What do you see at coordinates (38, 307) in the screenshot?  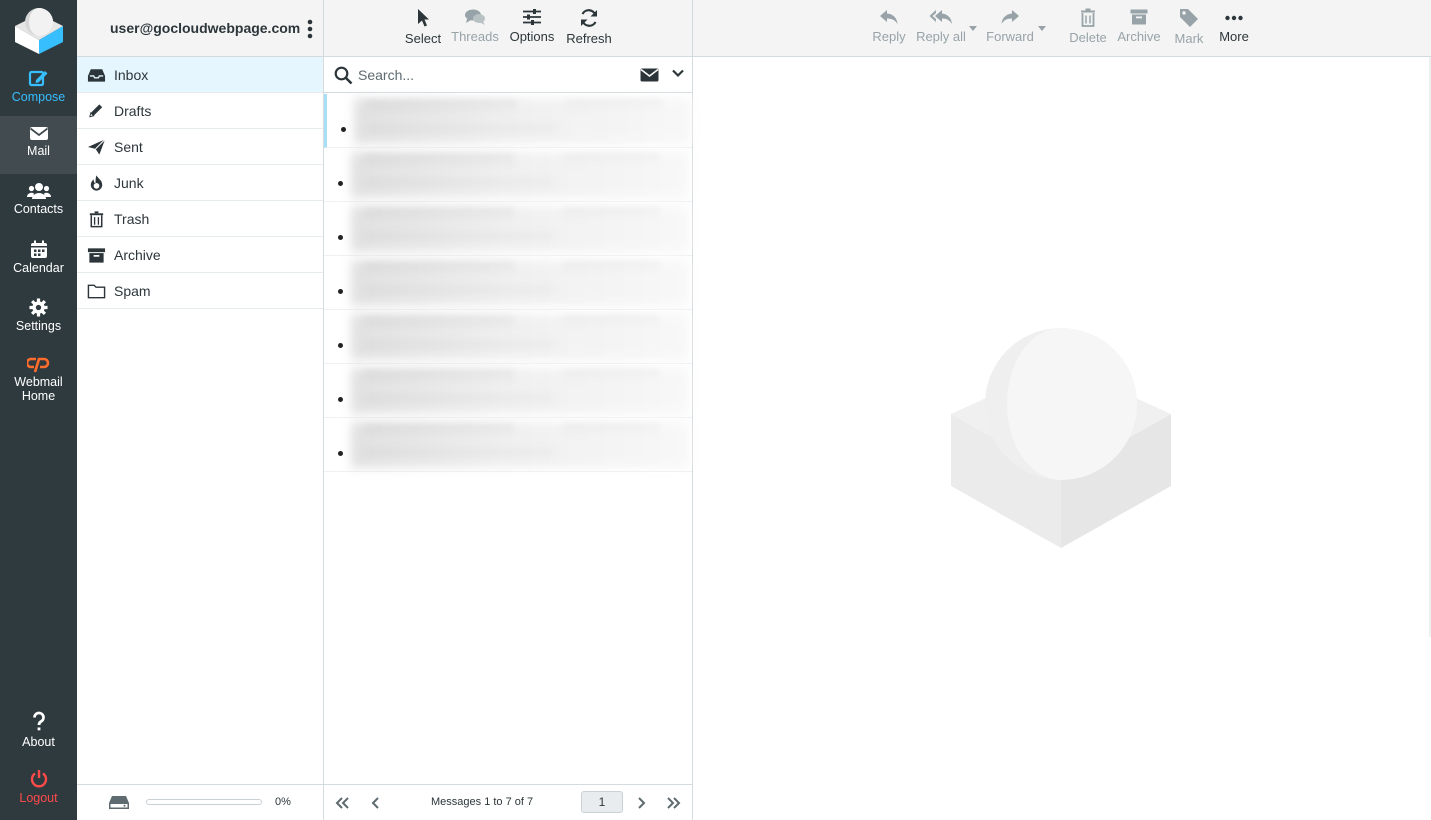 I see `gear-icon` at bounding box center [38, 307].